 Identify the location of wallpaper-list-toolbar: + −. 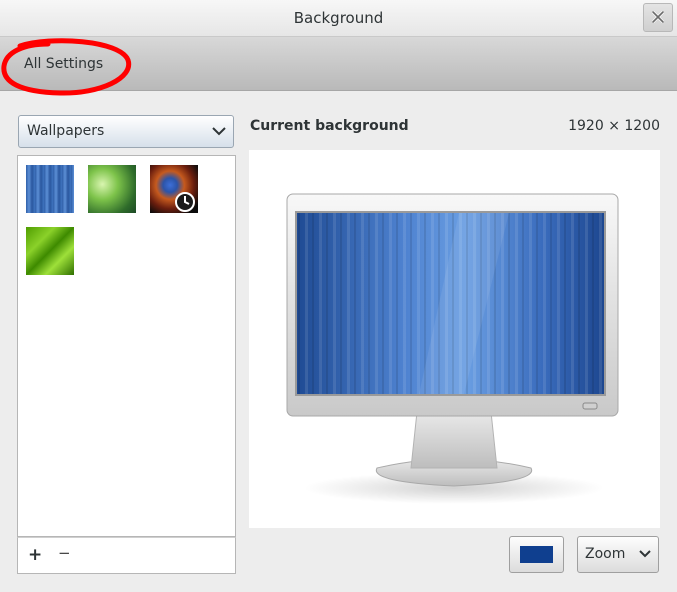
(126, 555).